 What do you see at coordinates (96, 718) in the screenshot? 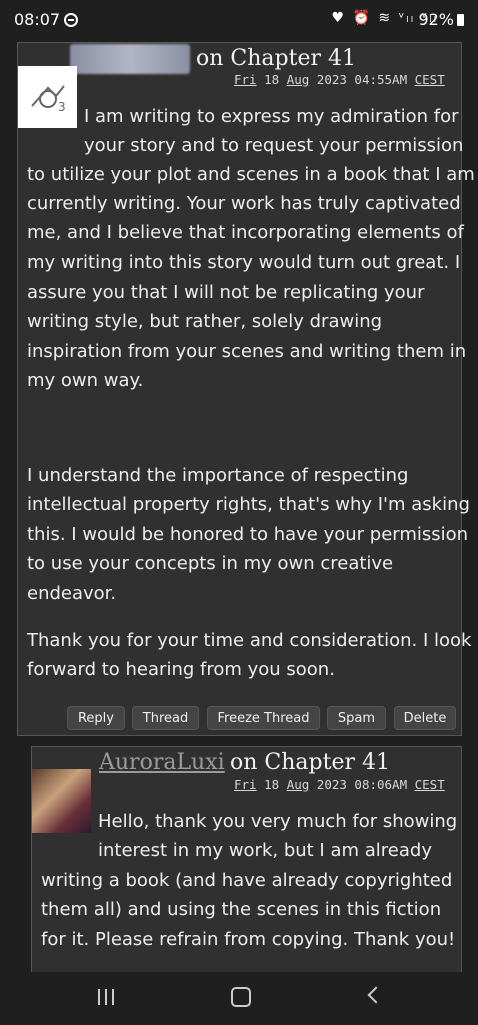
I see `reply-button: Reply` at bounding box center [96, 718].